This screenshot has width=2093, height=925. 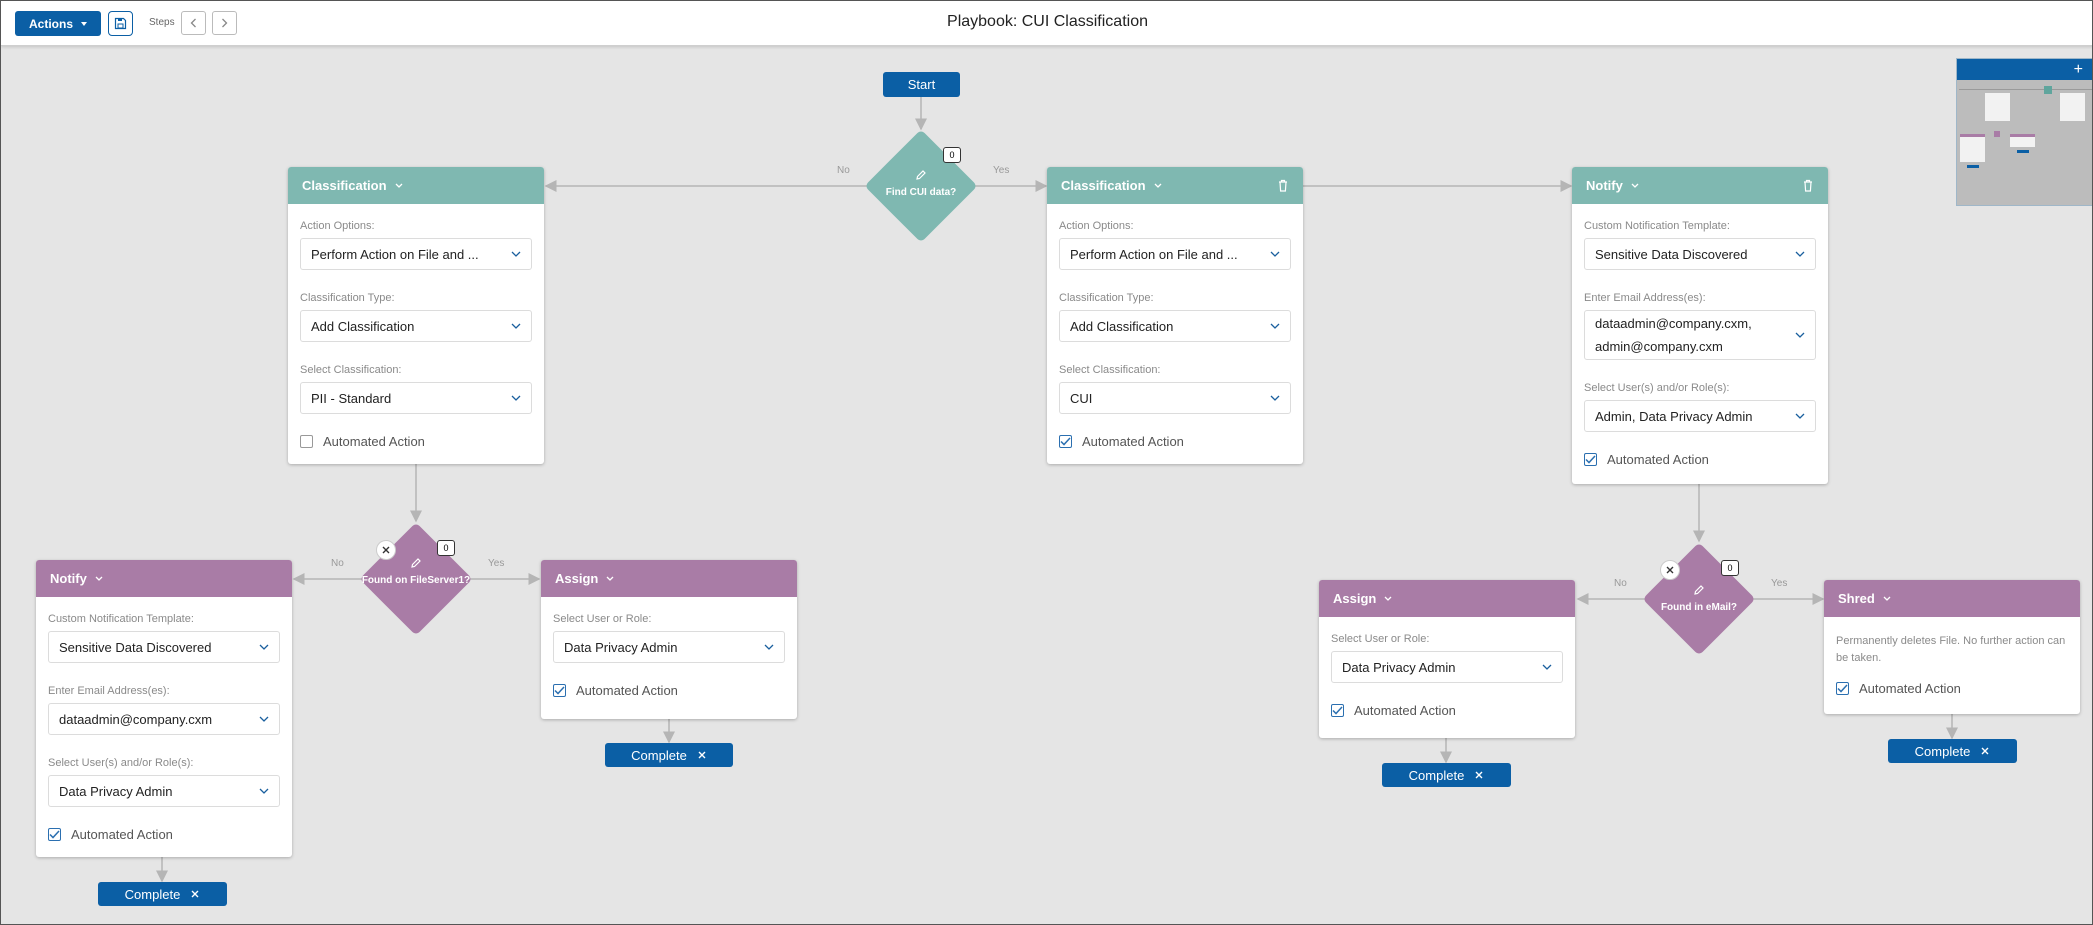 I want to click on minimap-header: +, so click(x=2024, y=69).